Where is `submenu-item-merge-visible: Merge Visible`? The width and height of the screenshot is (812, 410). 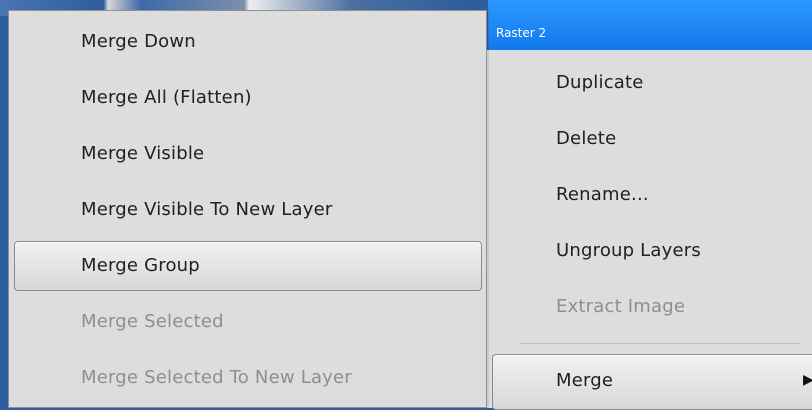
submenu-item-merge-visible: Merge Visible is located at coordinates (142, 153).